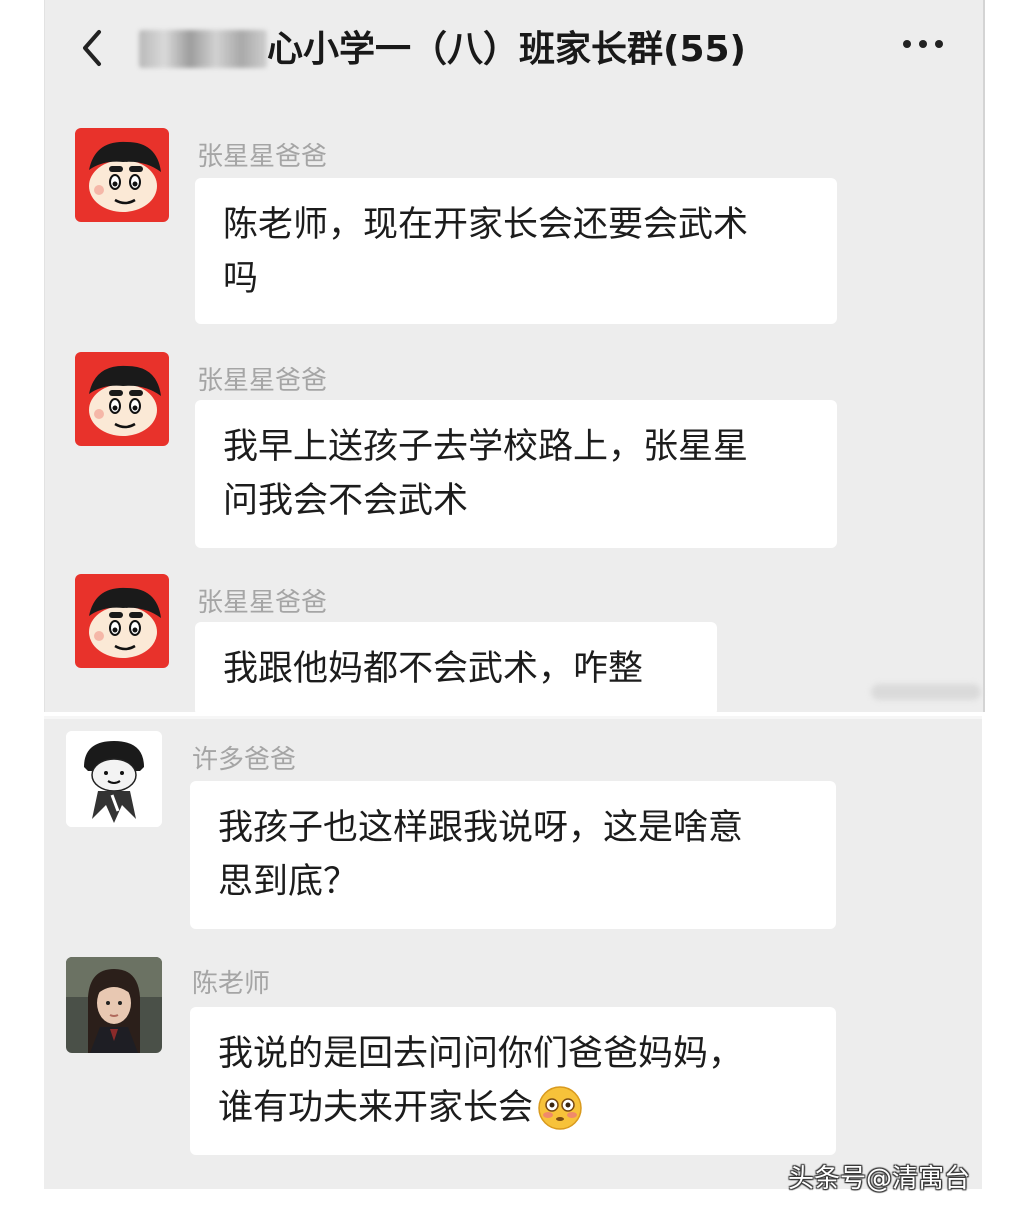 Image resolution: width=1024 pixels, height=1212 pixels. I want to click on message-line-with-emoji: 谁有功夫来开家长会, so click(513, 1108).